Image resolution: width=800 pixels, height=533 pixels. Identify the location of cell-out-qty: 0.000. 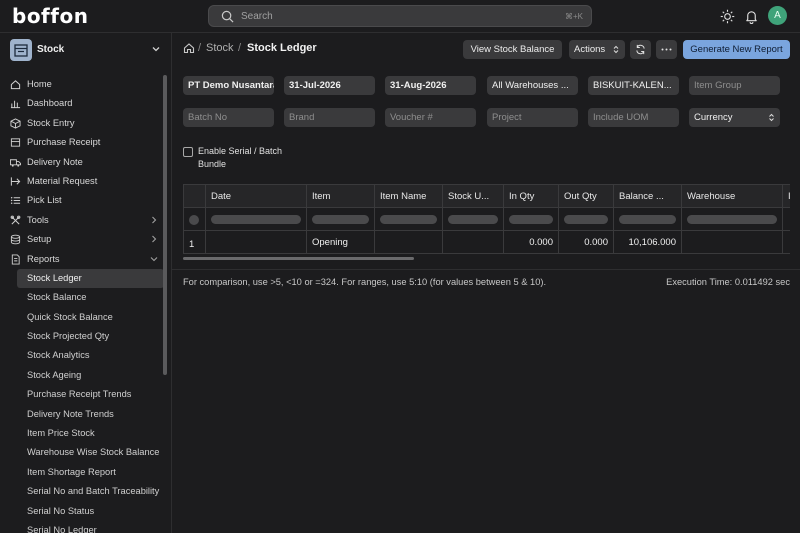
(586, 242).